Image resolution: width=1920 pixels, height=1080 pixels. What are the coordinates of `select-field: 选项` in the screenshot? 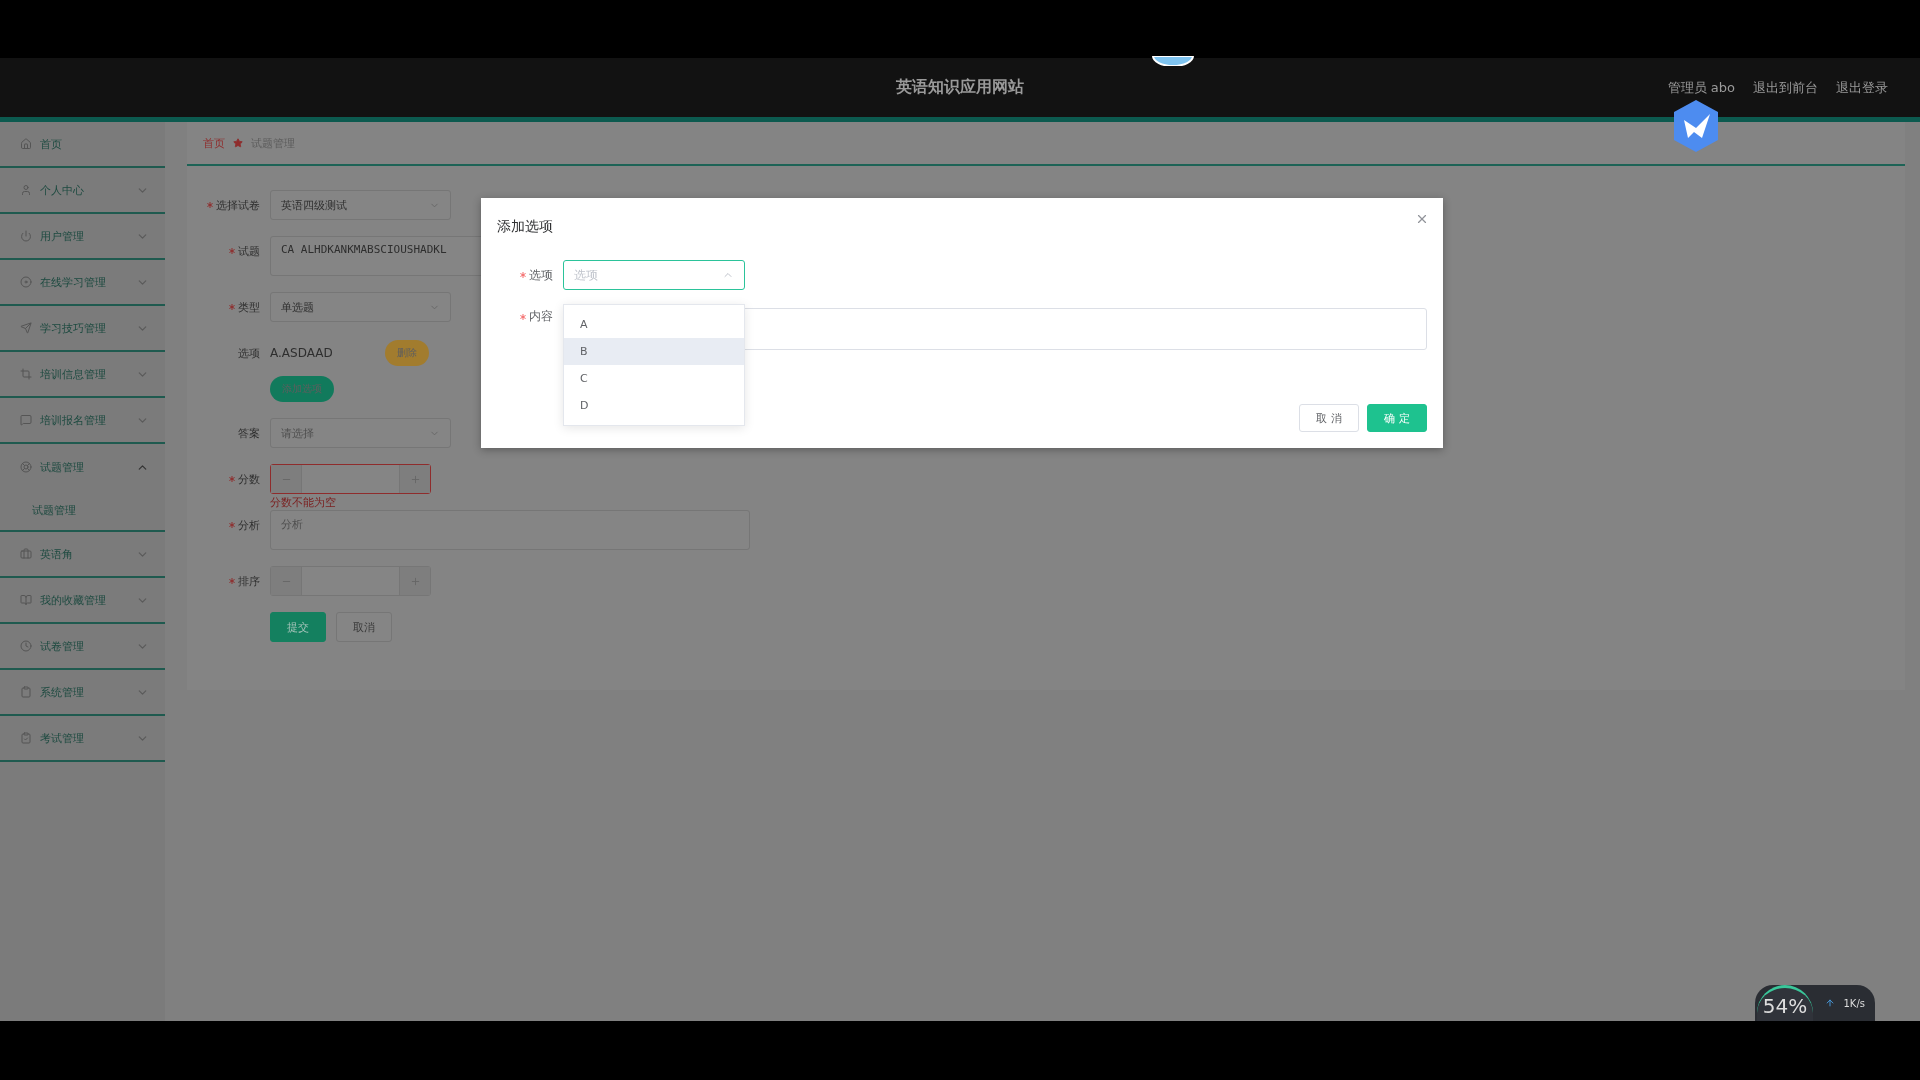 It's located at (654, 275).